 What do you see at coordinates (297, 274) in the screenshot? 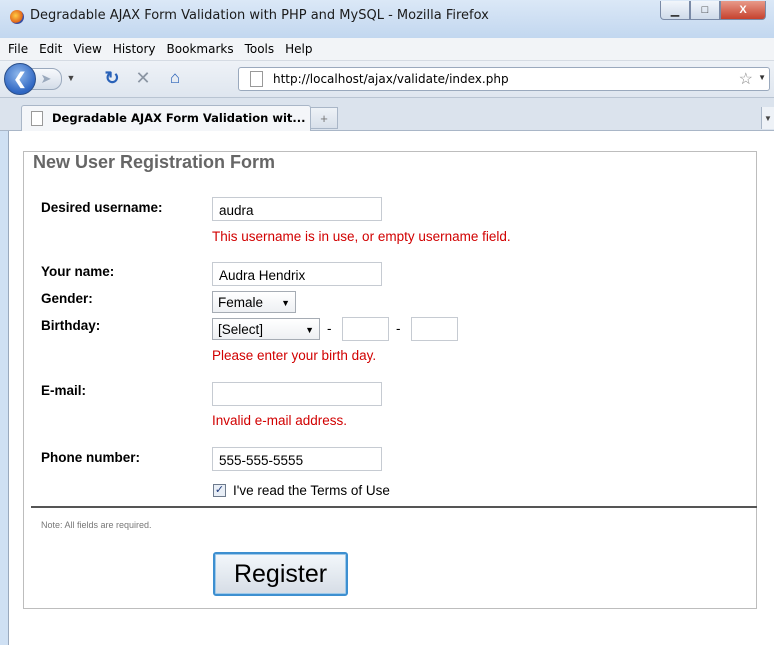
I see `name-input: Audra Hendrix` at bounding box center [297, 274].